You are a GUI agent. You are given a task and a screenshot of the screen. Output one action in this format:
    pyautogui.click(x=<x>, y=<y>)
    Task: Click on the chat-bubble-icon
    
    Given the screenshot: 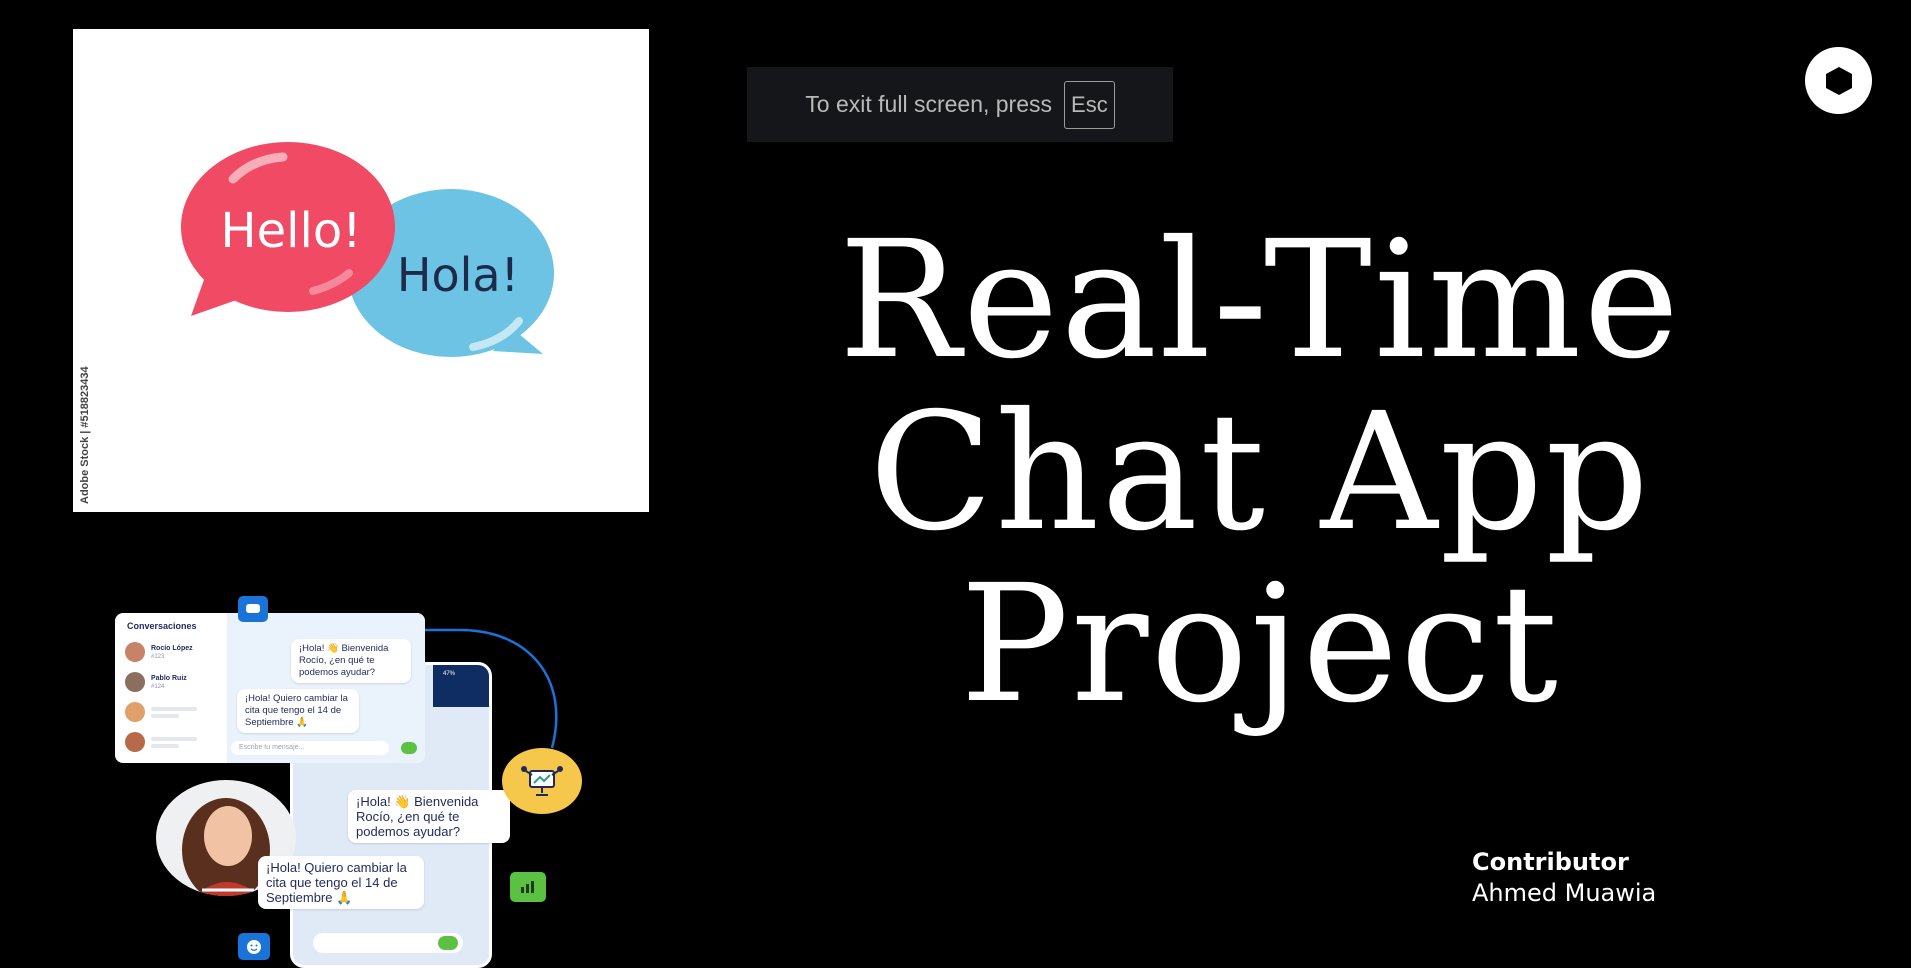 What is the action you would take?
    pyautogui.click(x=253, y=609)
    